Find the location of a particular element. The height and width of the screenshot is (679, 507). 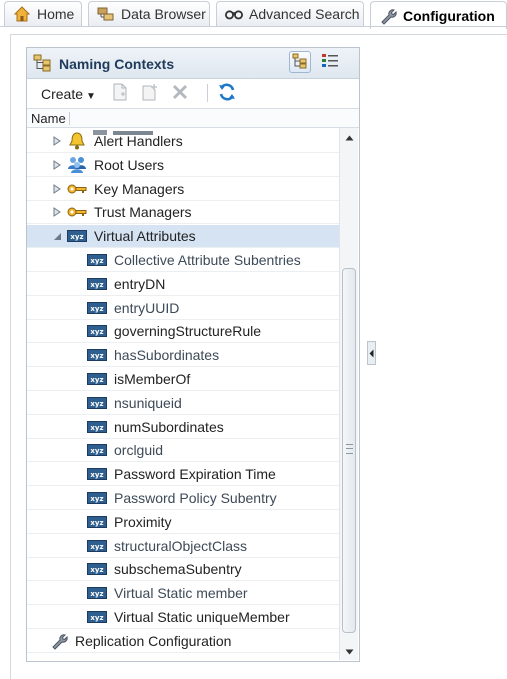

name-column-header: Name is located at coordinates (193, 118).